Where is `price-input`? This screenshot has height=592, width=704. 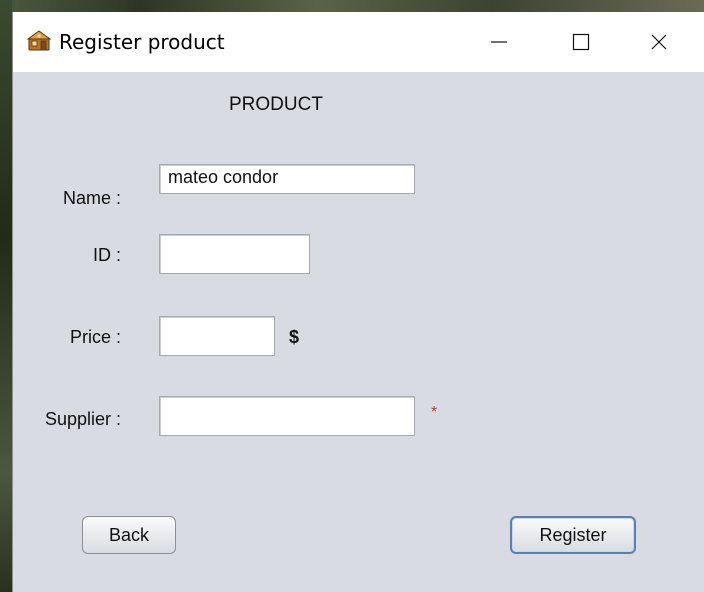
price-input is located at coordinates (217, 336).